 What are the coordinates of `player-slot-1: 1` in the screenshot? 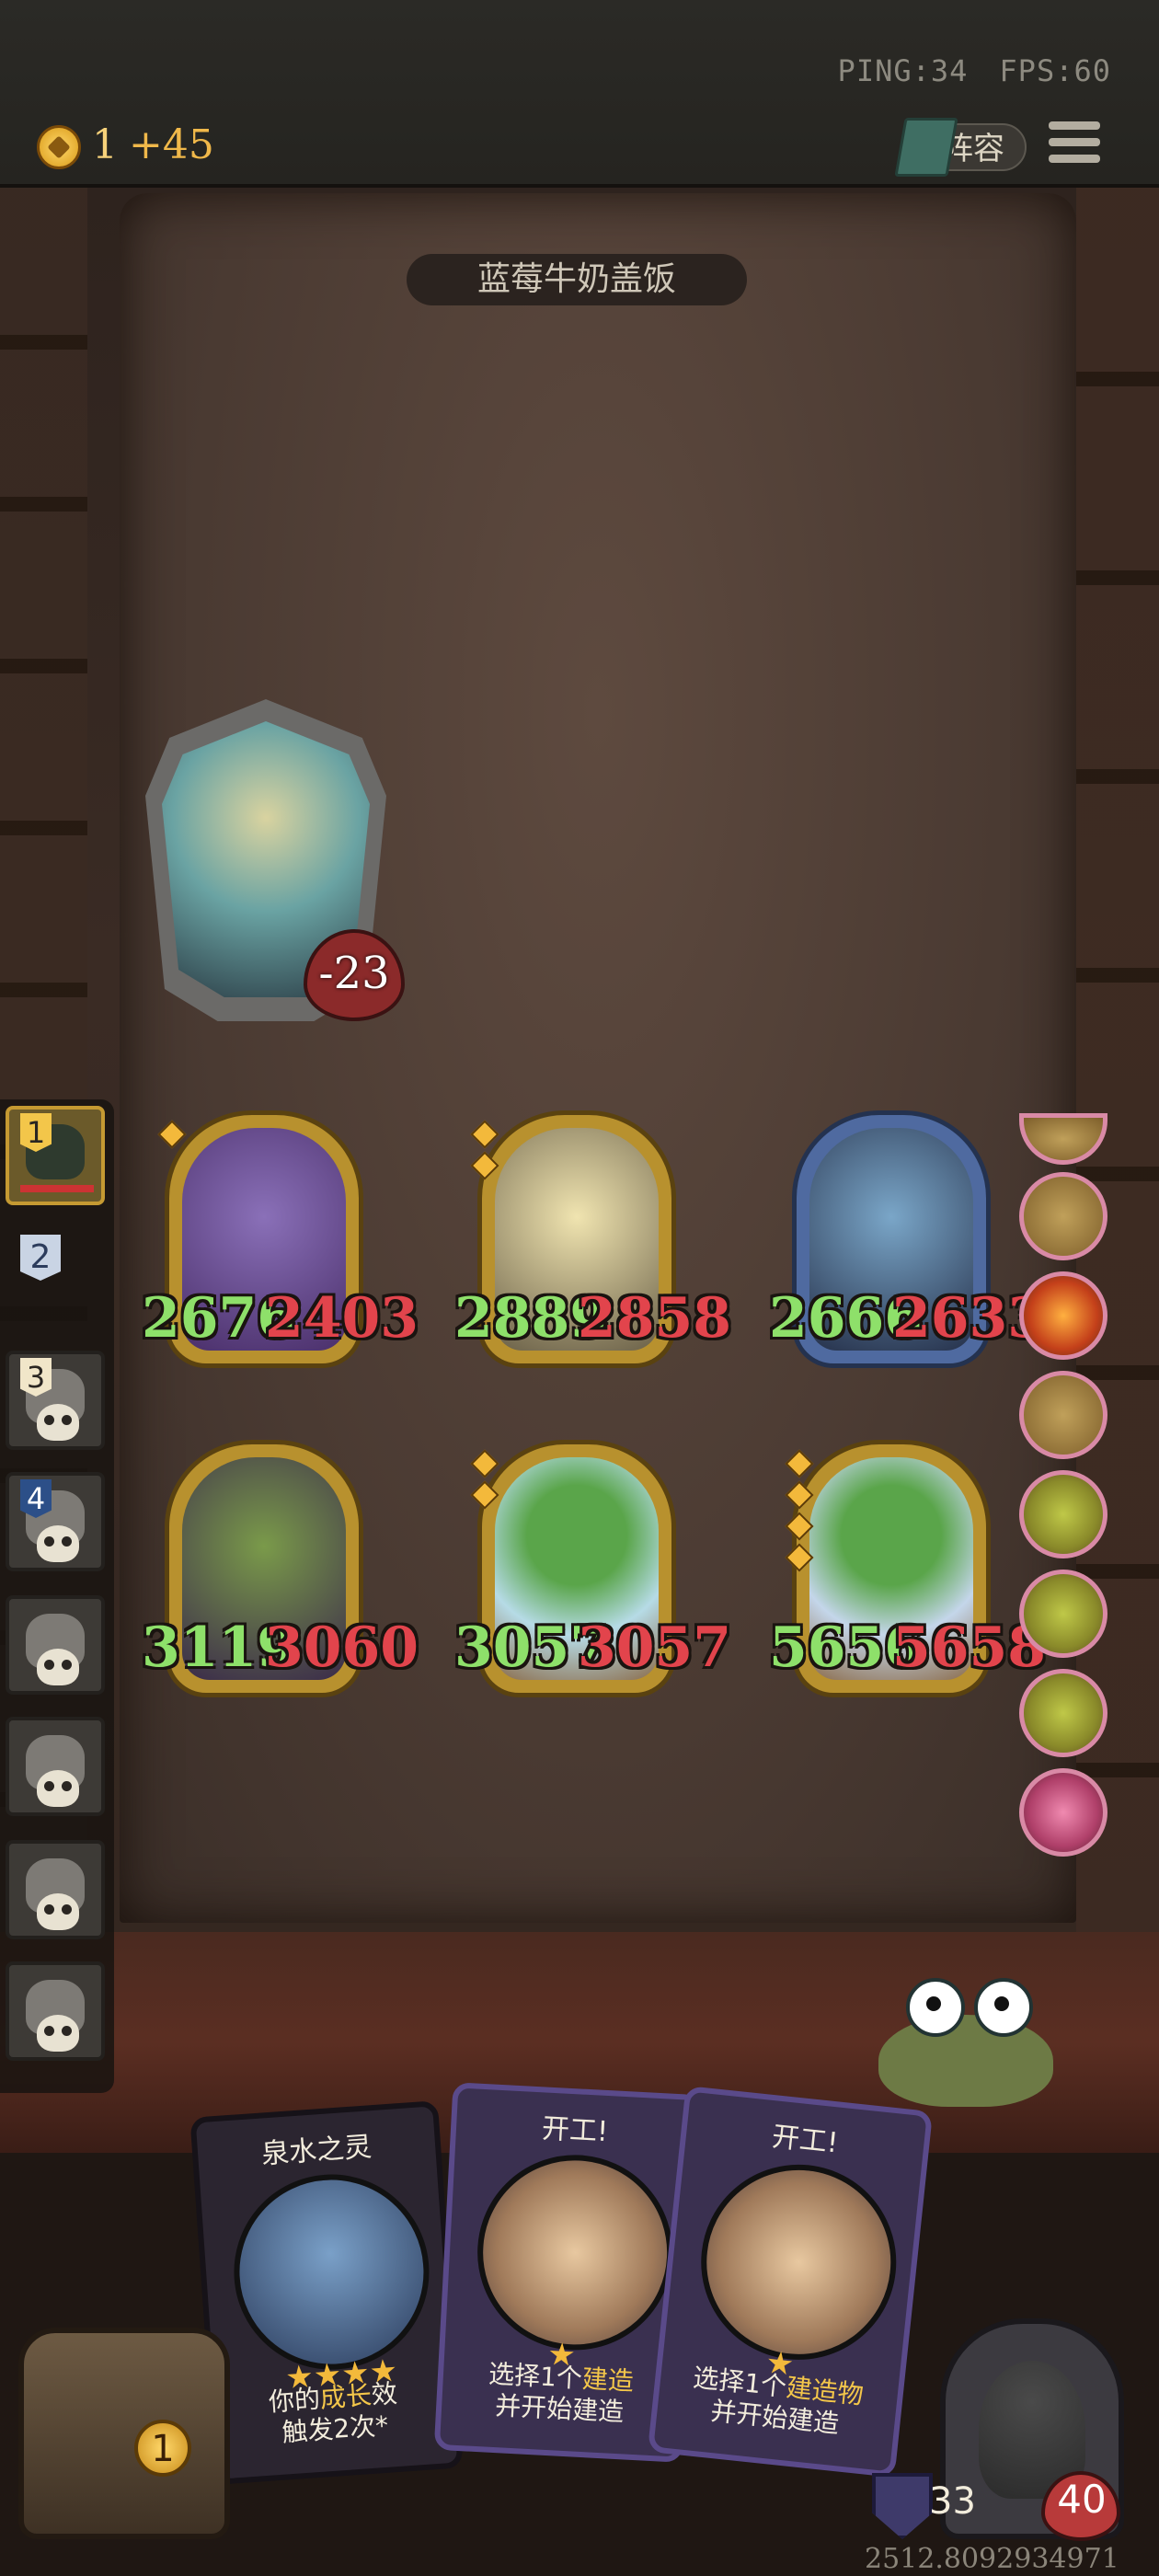 It's located at (55, 1155).